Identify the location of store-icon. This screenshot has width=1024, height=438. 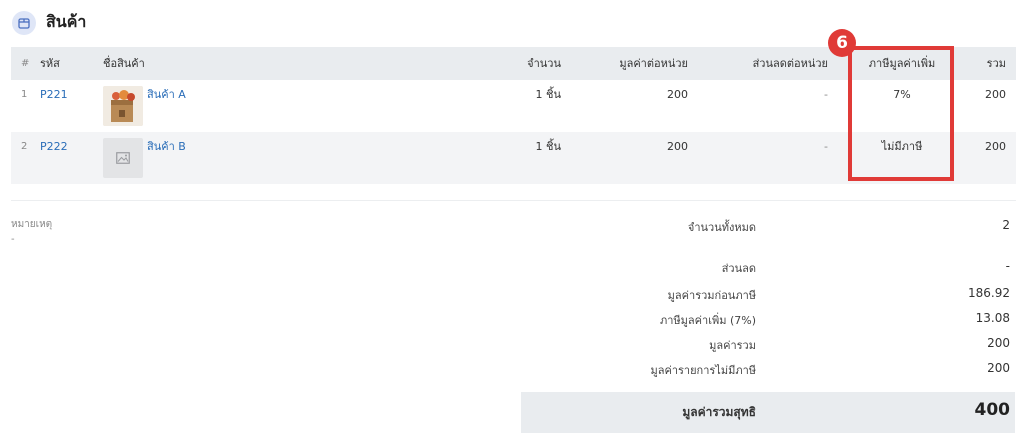
(24, 22).